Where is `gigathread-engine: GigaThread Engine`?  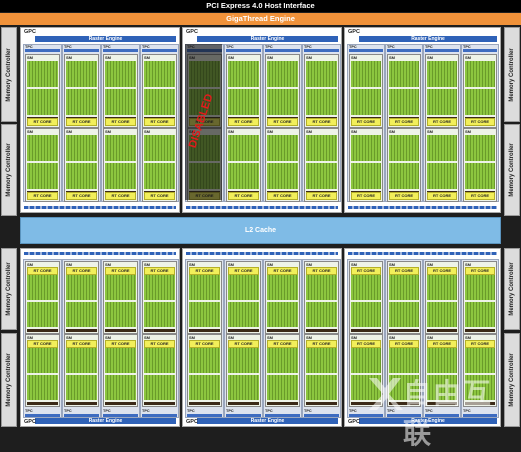
gigathread-engine: GigaThread Engine is located at coordinates (260, 19).